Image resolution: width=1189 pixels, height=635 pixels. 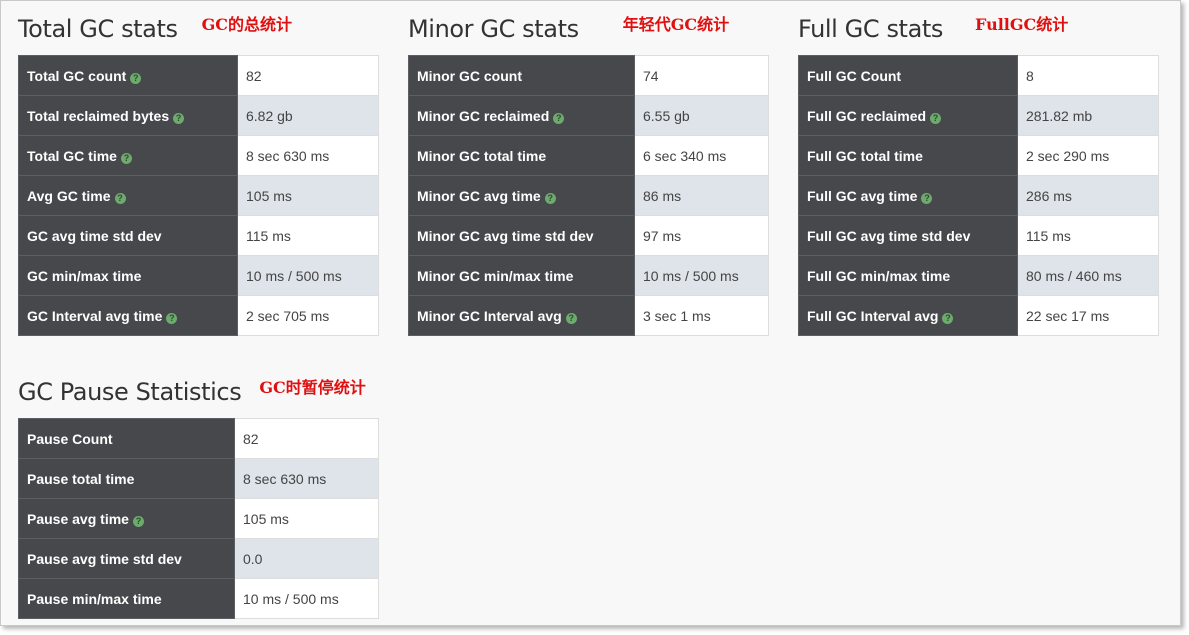 I want to click on table-row: Full GC avg time std dev 115 ms, so click(x=978, y=235).